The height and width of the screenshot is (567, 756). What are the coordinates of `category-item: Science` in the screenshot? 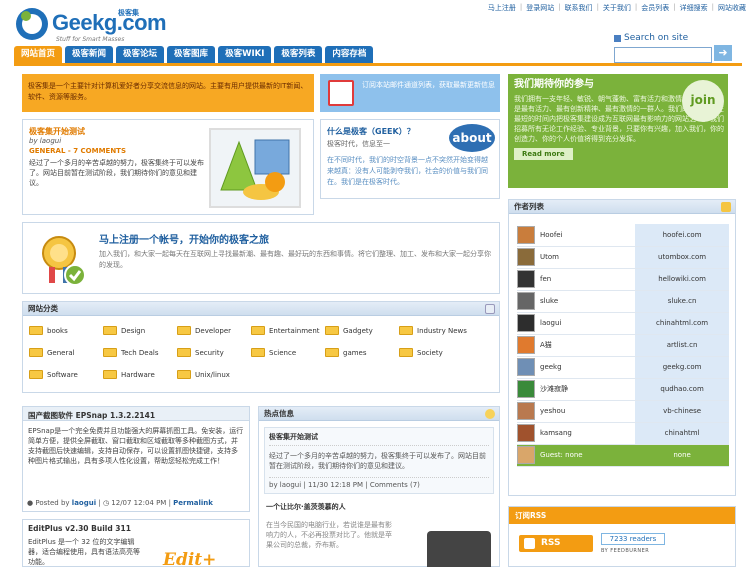 It's located at (288, 352).